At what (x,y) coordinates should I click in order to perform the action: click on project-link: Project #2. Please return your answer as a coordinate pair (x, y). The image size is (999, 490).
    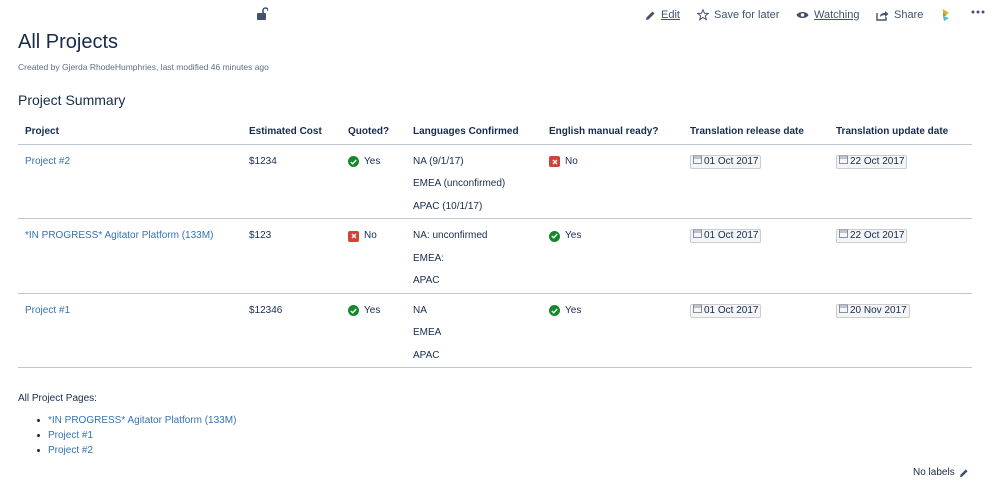
    Looking at the image, I should click on (47, 161).